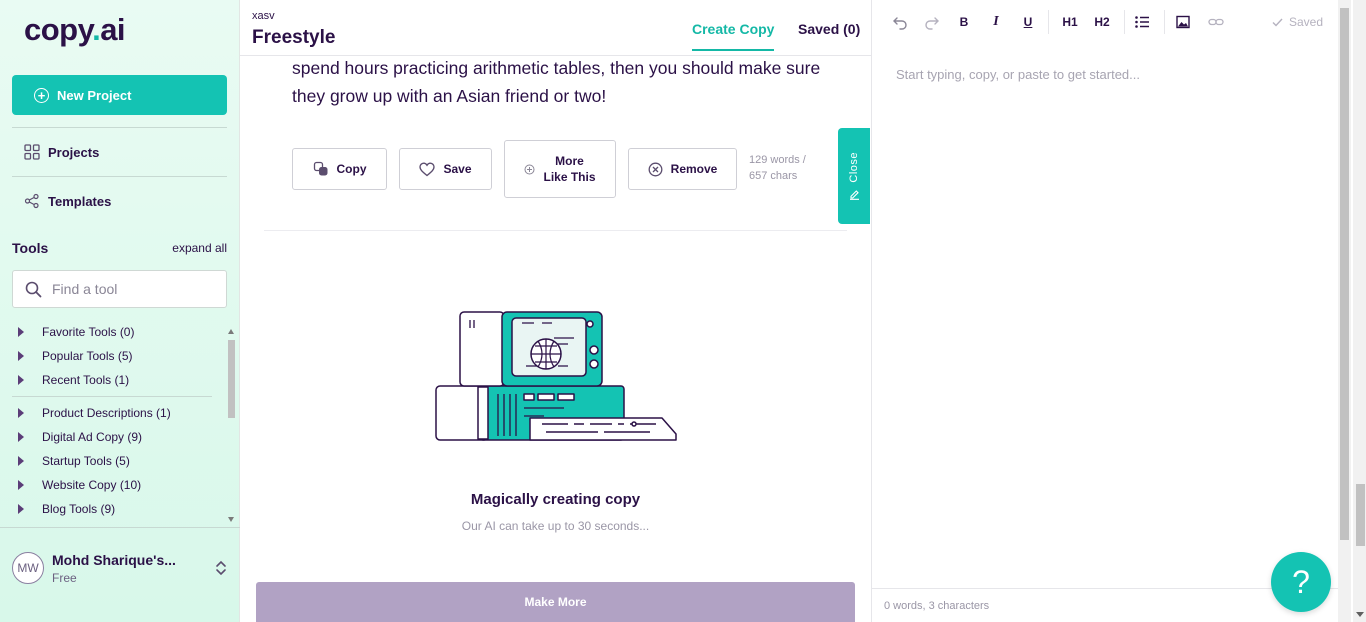 The height and width of the screenshot is (622, 1366). What do you see at coordinates (33, 289) in the screenshot?
I see `search-icon` at bounding box center [33, 289].